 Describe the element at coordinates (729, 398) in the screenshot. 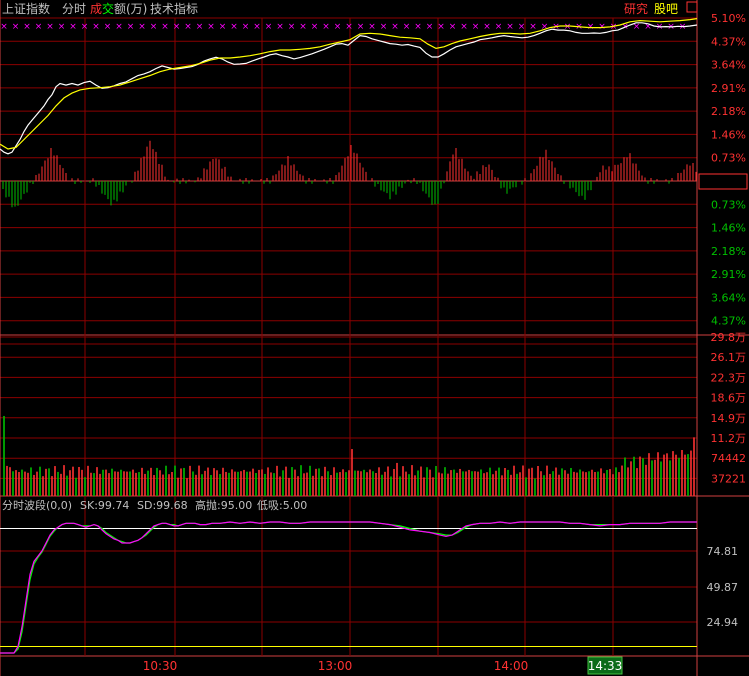

I see `volume-y-tick-label: 18.6万` at that location.